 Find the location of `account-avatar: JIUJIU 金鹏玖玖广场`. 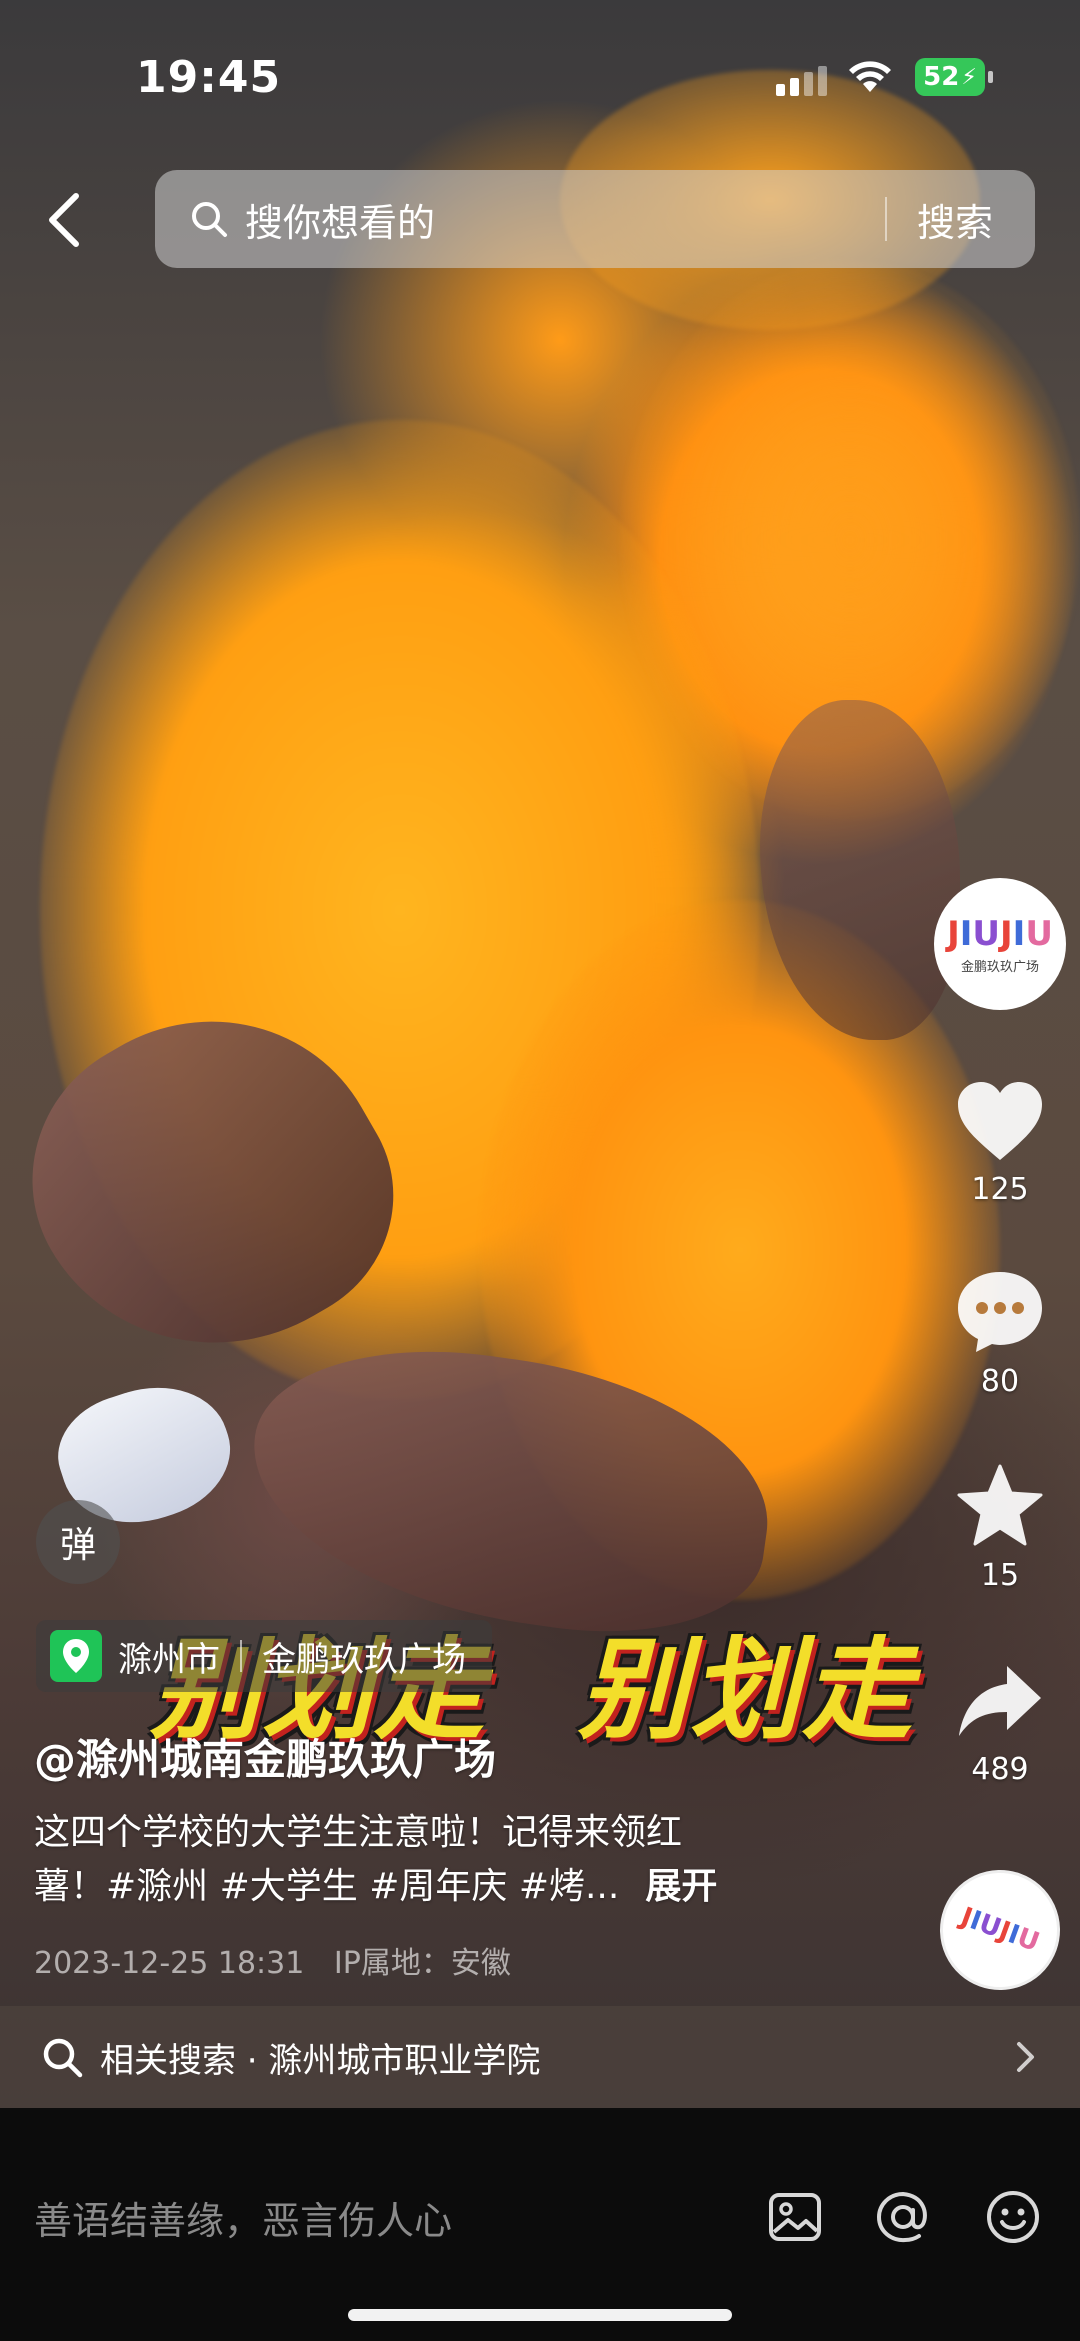

account-avatar: JIUJIU 金鹏玖玖广场 is located at coordinates (1000, 944).